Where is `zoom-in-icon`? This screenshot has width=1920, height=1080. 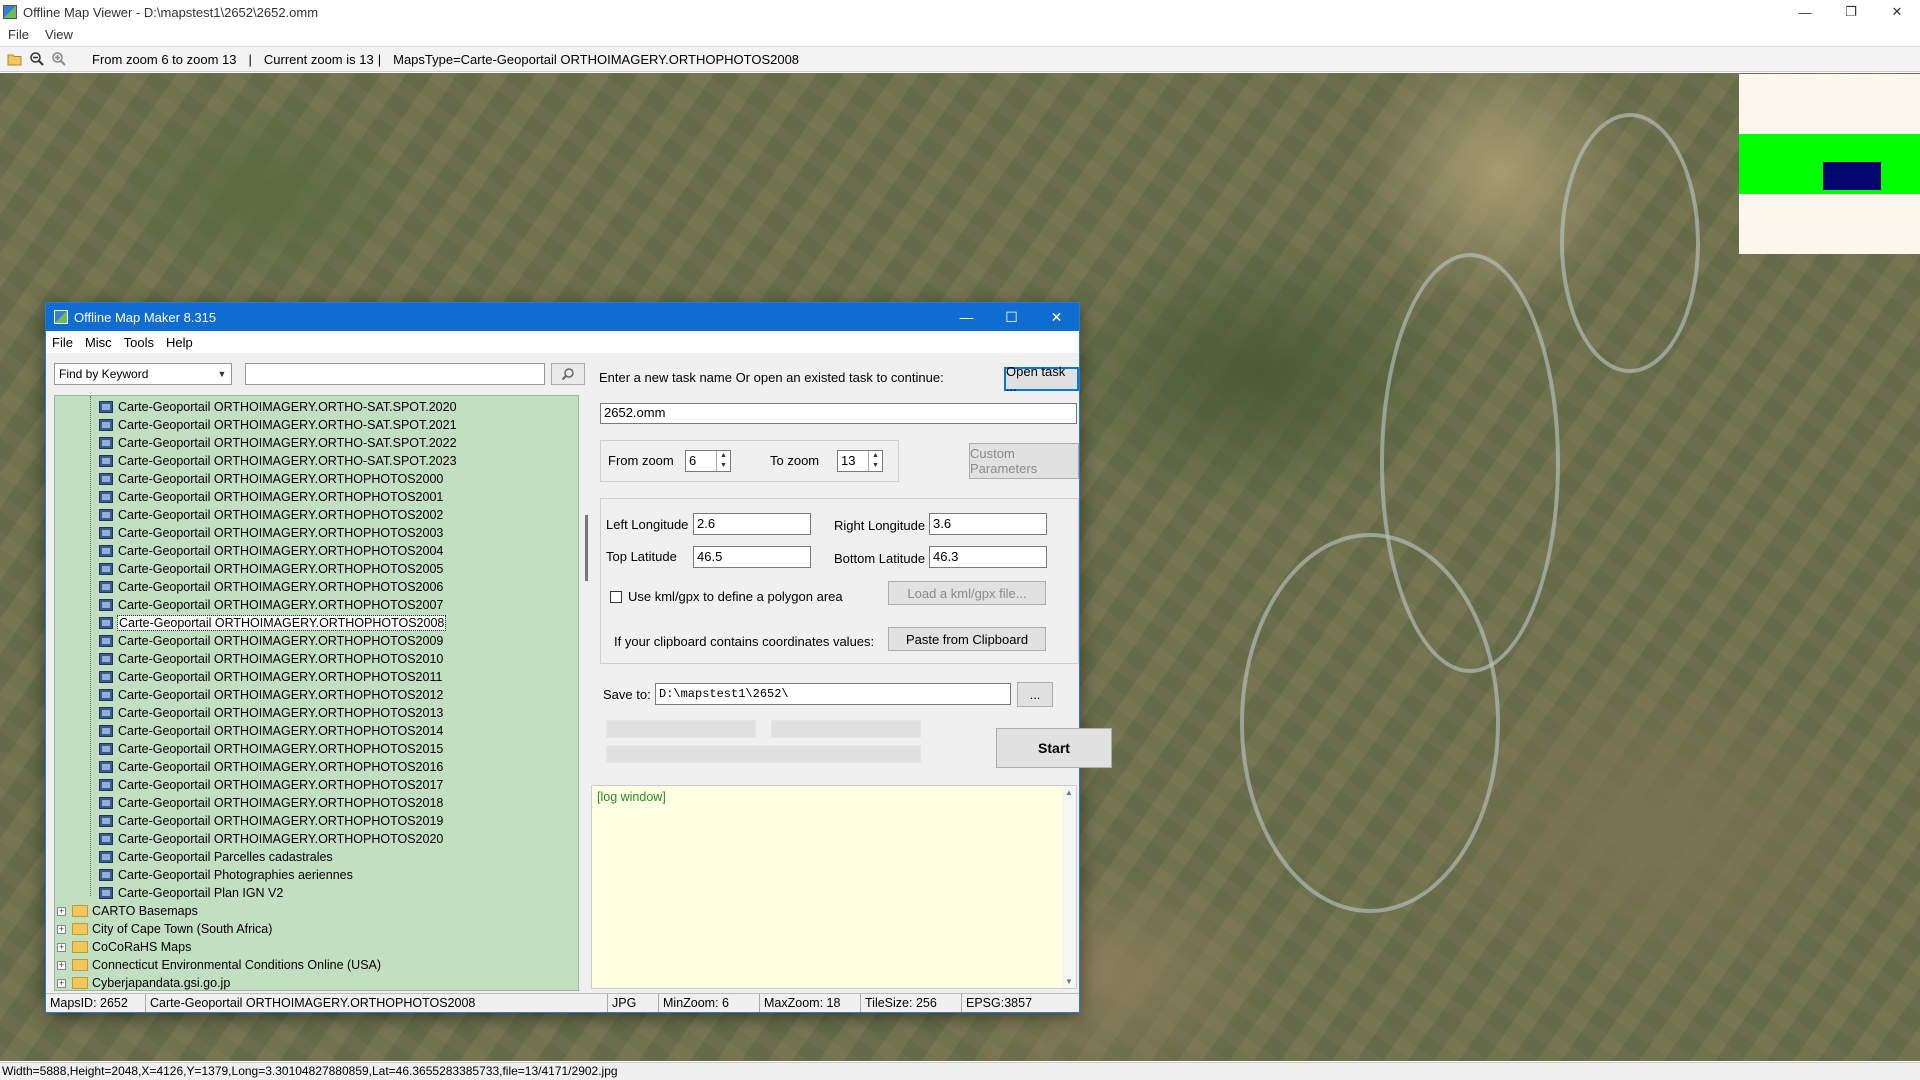 zoom-in-icon is located at coordinates (59, 59).